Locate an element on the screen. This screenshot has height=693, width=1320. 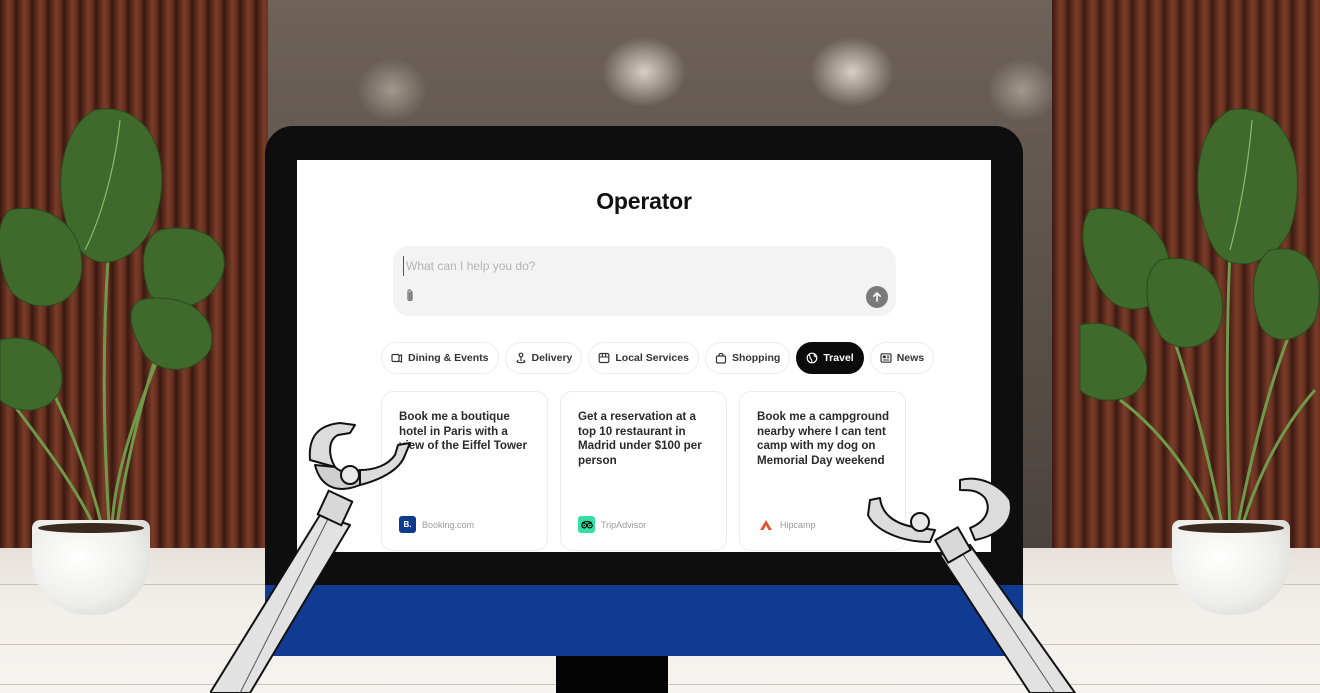
chip-label: Delivery is located at coordinates (552, 358).